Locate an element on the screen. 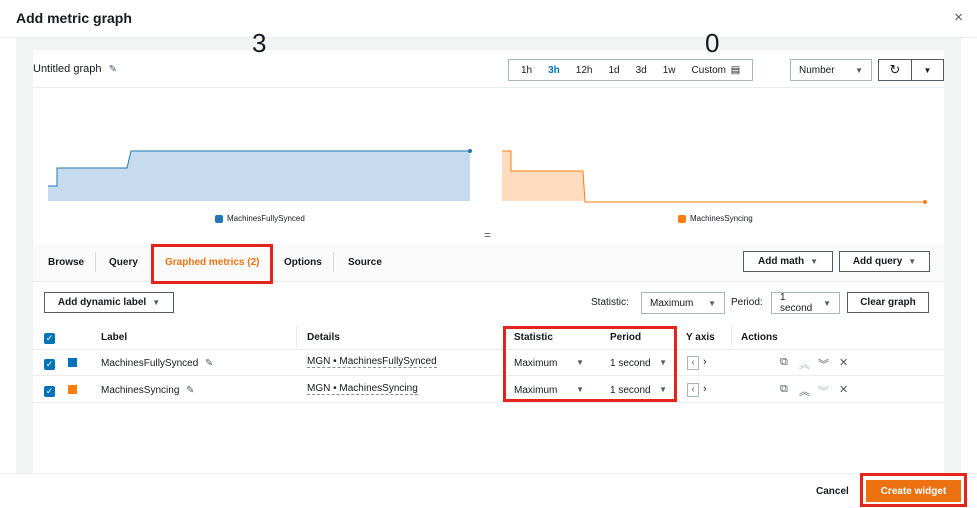  chart-point-syncing is located at coordinates (925, 202).